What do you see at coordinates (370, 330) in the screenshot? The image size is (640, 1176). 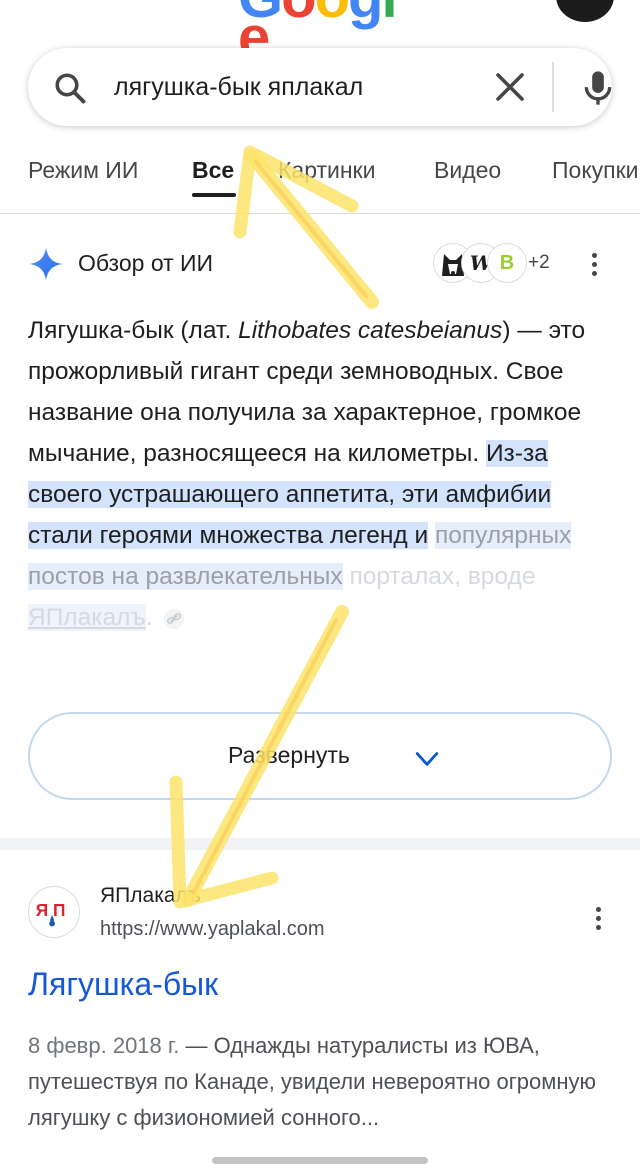 I see `ai-text-latin: Lithobates catesbeianus` at bounding box center [370, 330].